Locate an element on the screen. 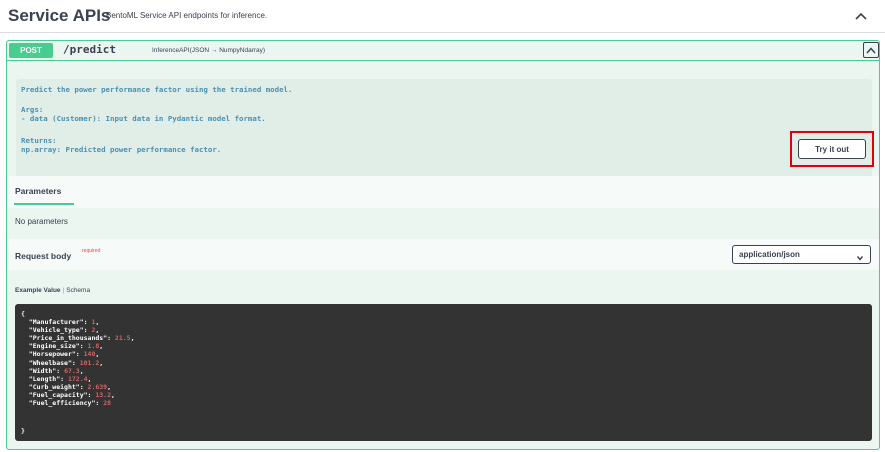 This screenshot has width=885, height=452. tab-parameters: Parameters is located at coordinates (38, 191).